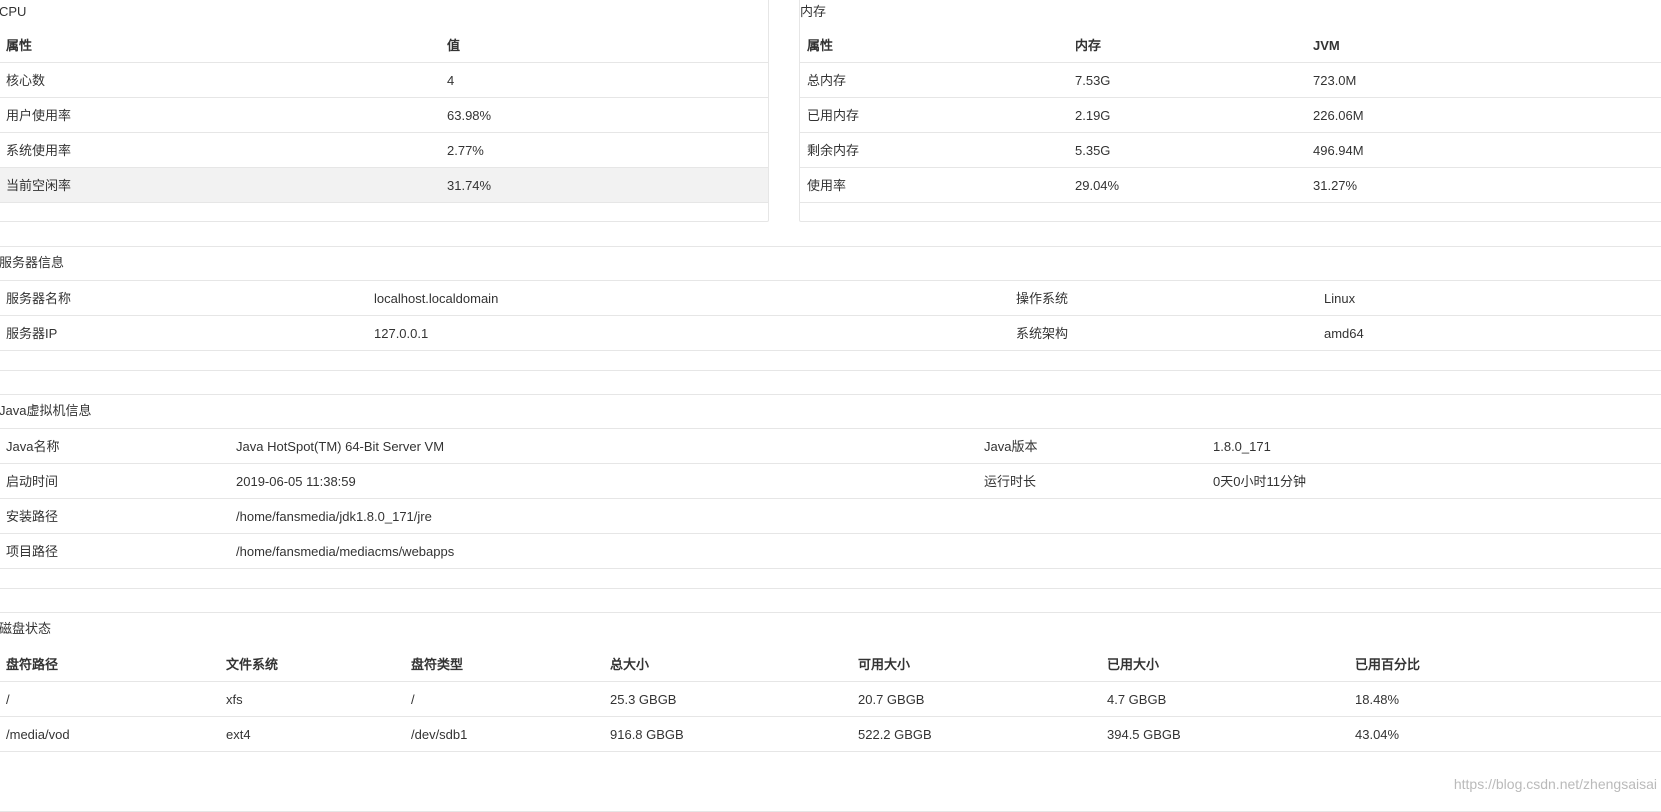  I want to click on table-row: 服务器IP 127.0.0.1 系统架构 amd64, so click(830, 333).